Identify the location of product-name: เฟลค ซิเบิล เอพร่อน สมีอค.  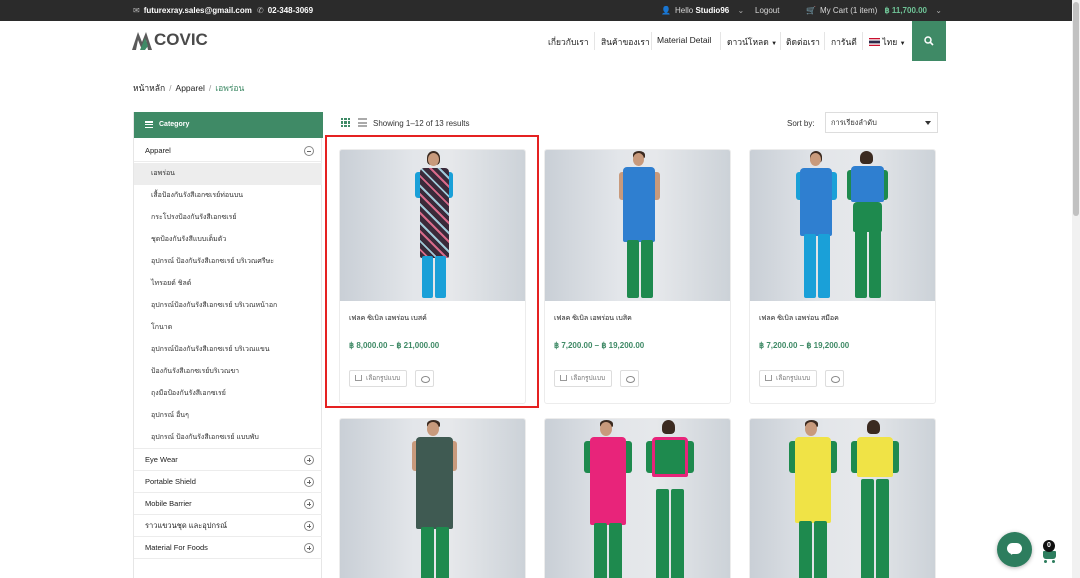
(799, 318).